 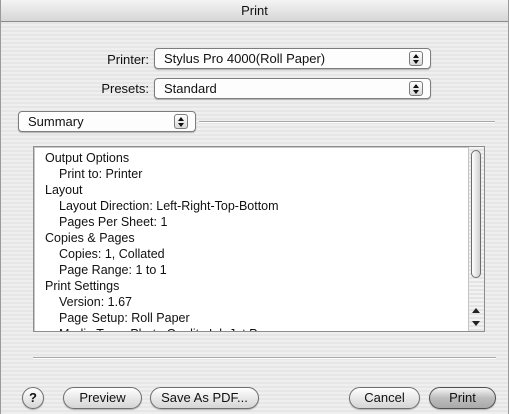 I want to click on footer-divider, so click(x=264, y=358).